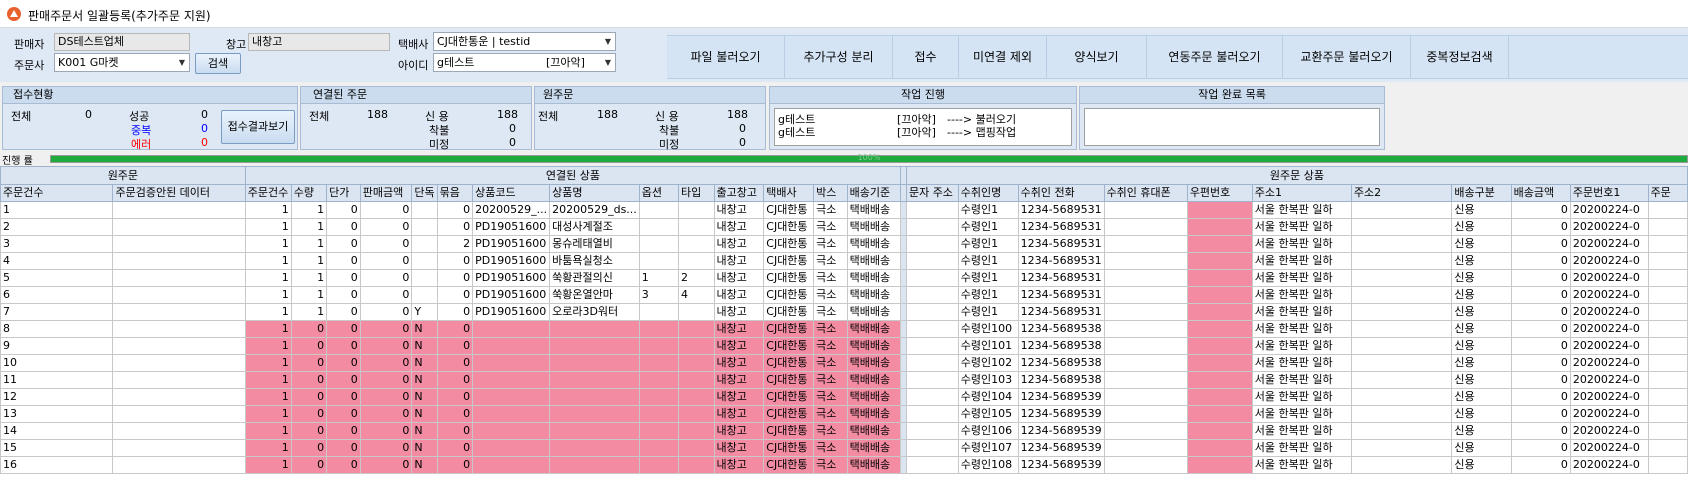 The image size is (1688, 480). I want to click on column-header: 주문번호1, so click(1609, 193).